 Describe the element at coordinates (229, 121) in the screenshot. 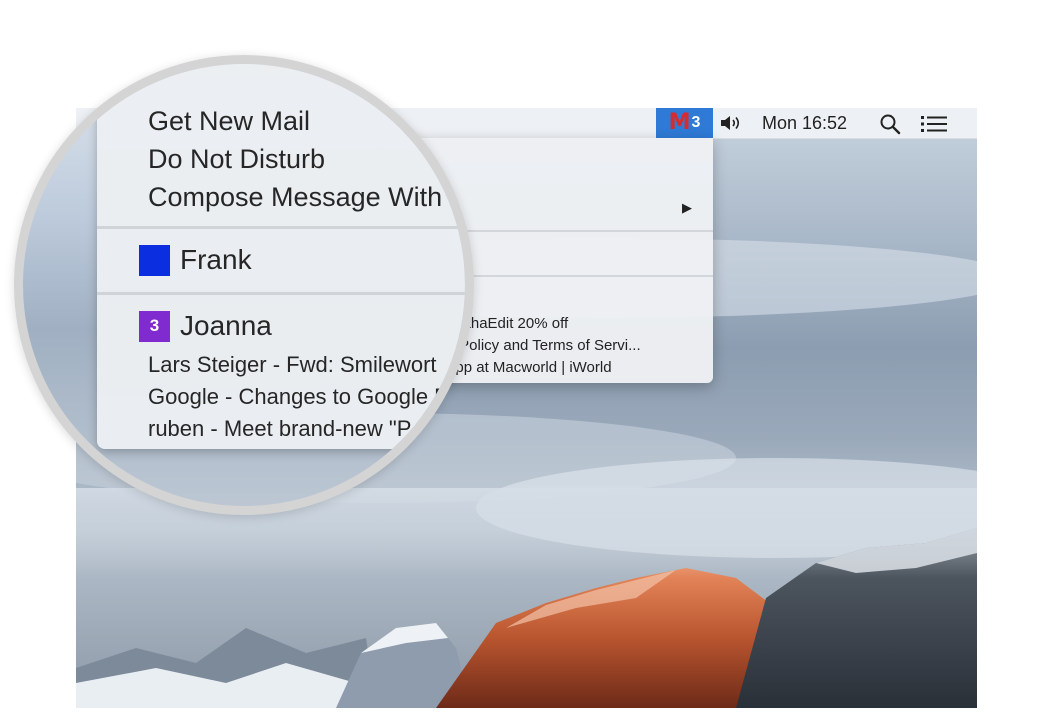

I see `menu-item-get-new-mail: Get New Mail` at that location.